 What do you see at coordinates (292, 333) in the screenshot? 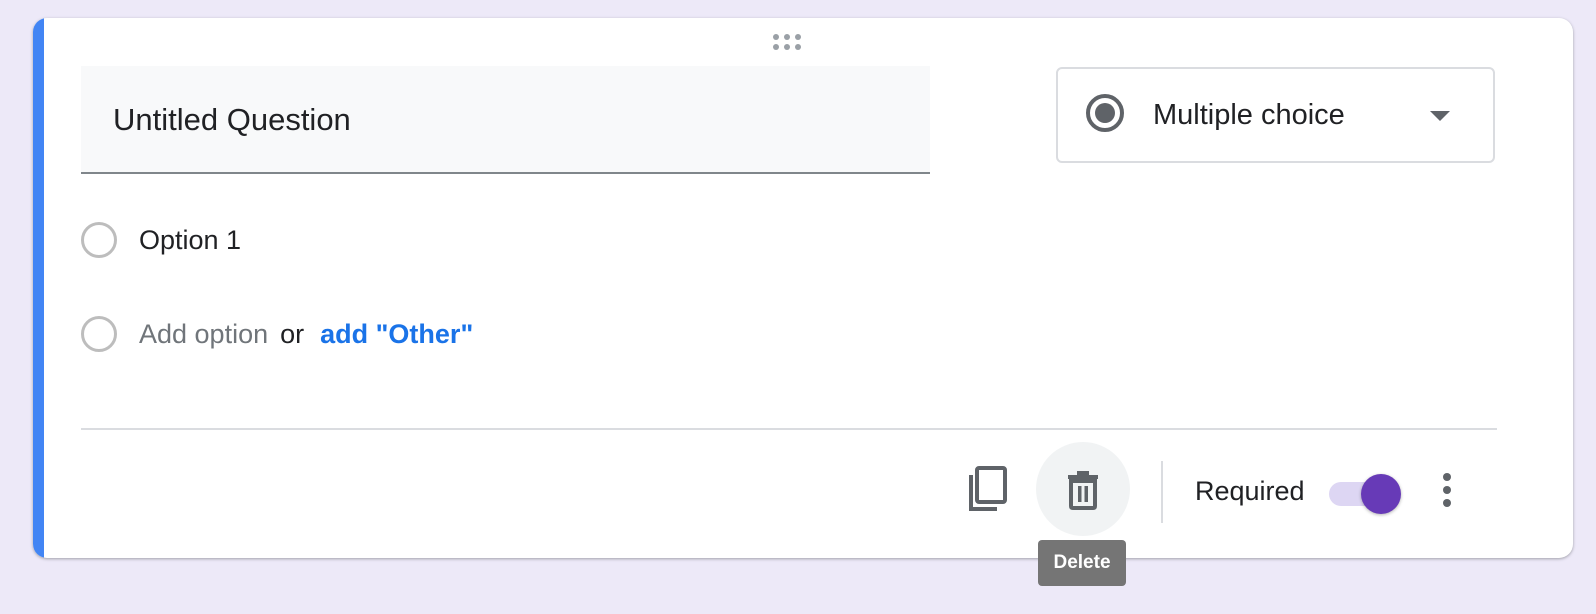
I see `or-text: or` at bounding box center [292, 333].